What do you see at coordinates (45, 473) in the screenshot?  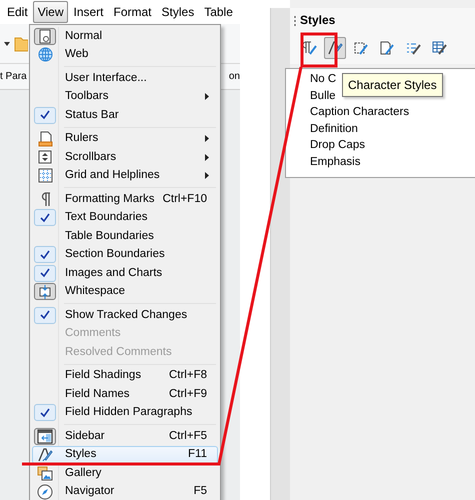 I see `gallery-icon` at bounding box center [45, 473].